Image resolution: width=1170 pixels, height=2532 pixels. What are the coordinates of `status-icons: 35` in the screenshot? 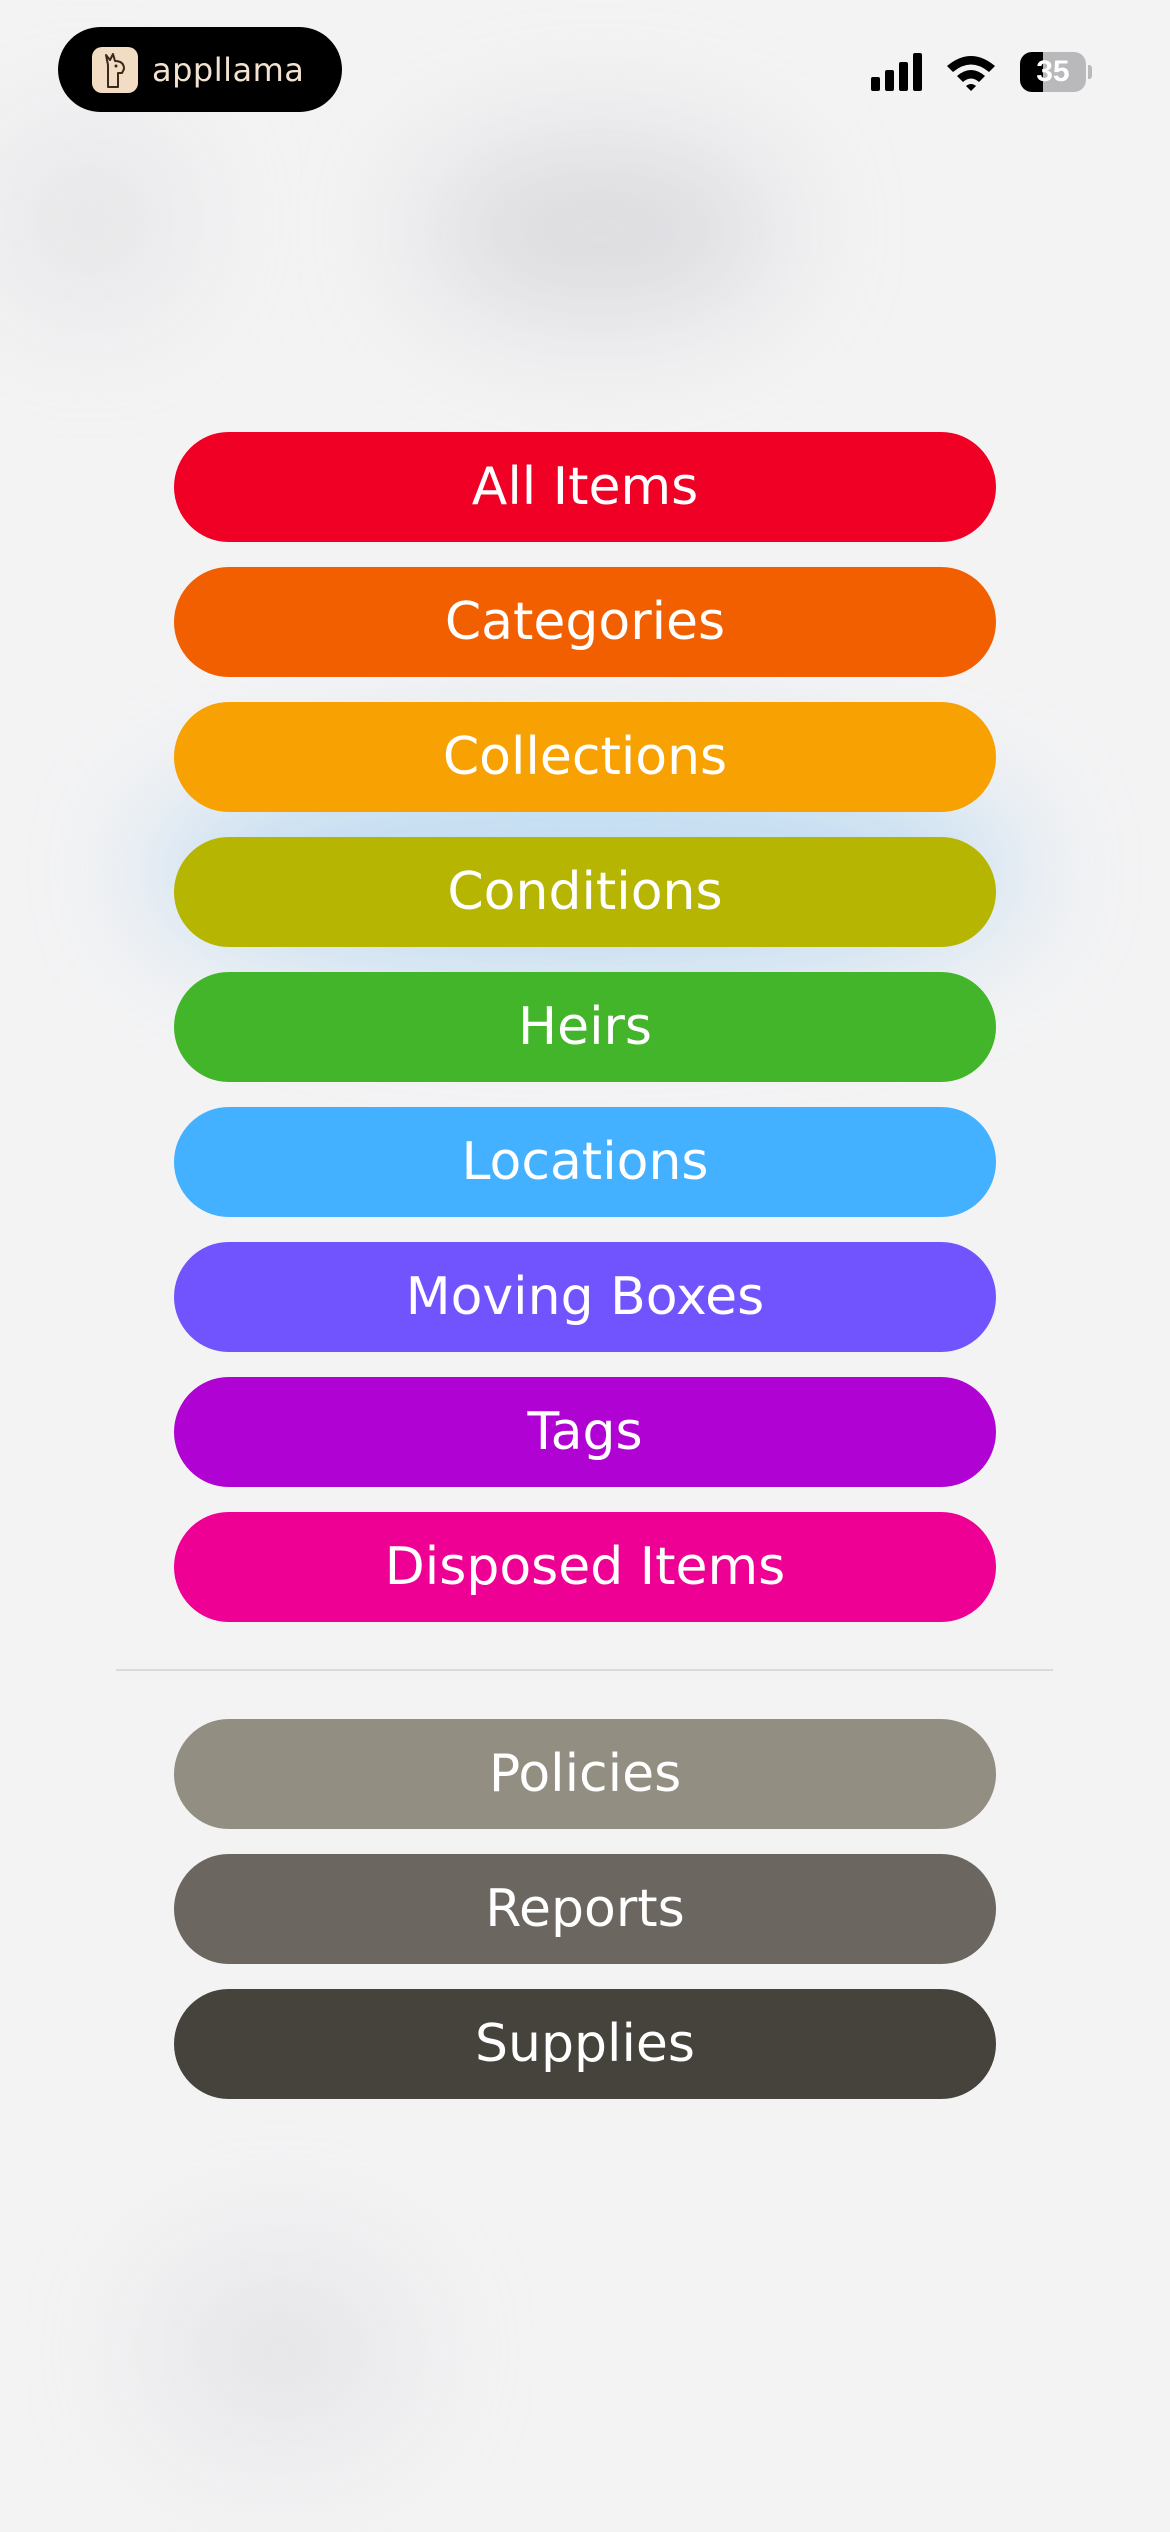 It's located at (981, 72).